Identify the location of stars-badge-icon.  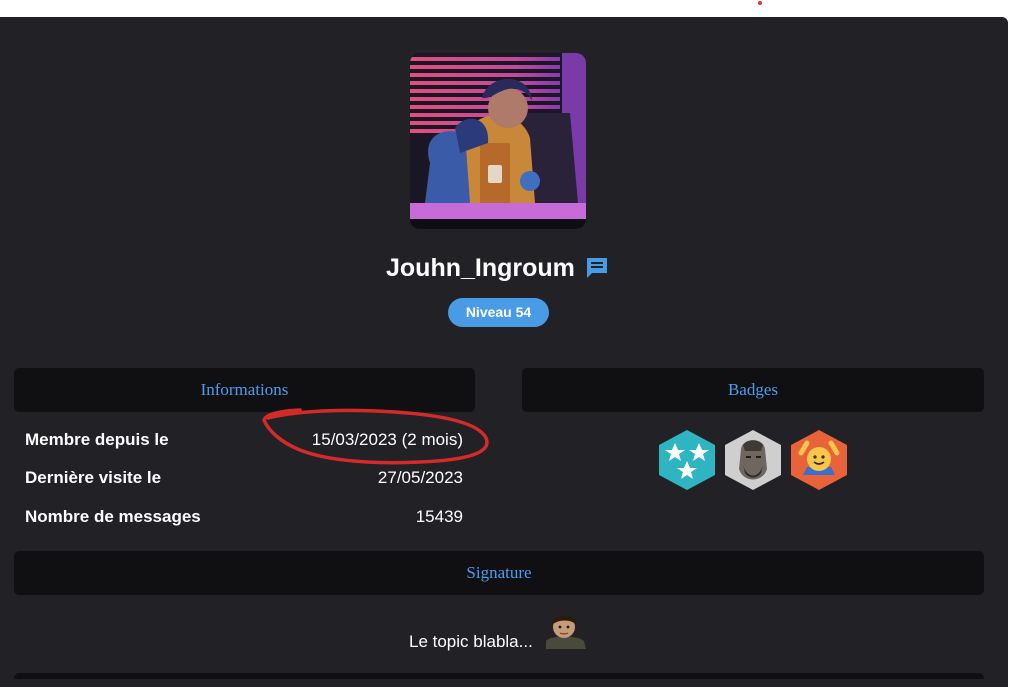
(687, 460).